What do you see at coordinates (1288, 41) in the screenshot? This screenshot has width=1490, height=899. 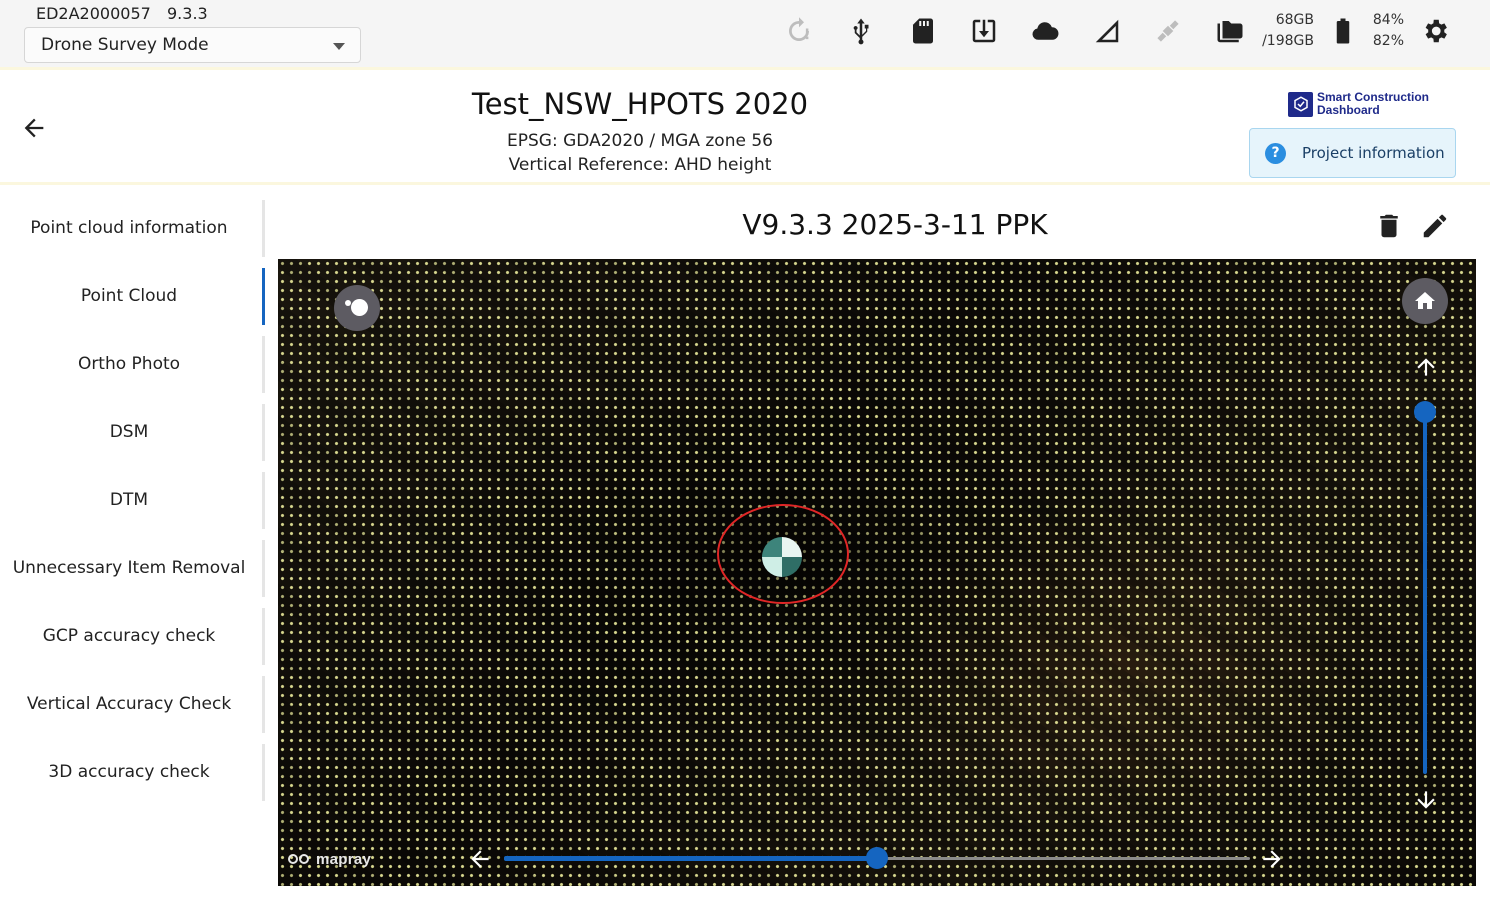 I see `storage-total: /198GB` at bounding box center [1288, 41].